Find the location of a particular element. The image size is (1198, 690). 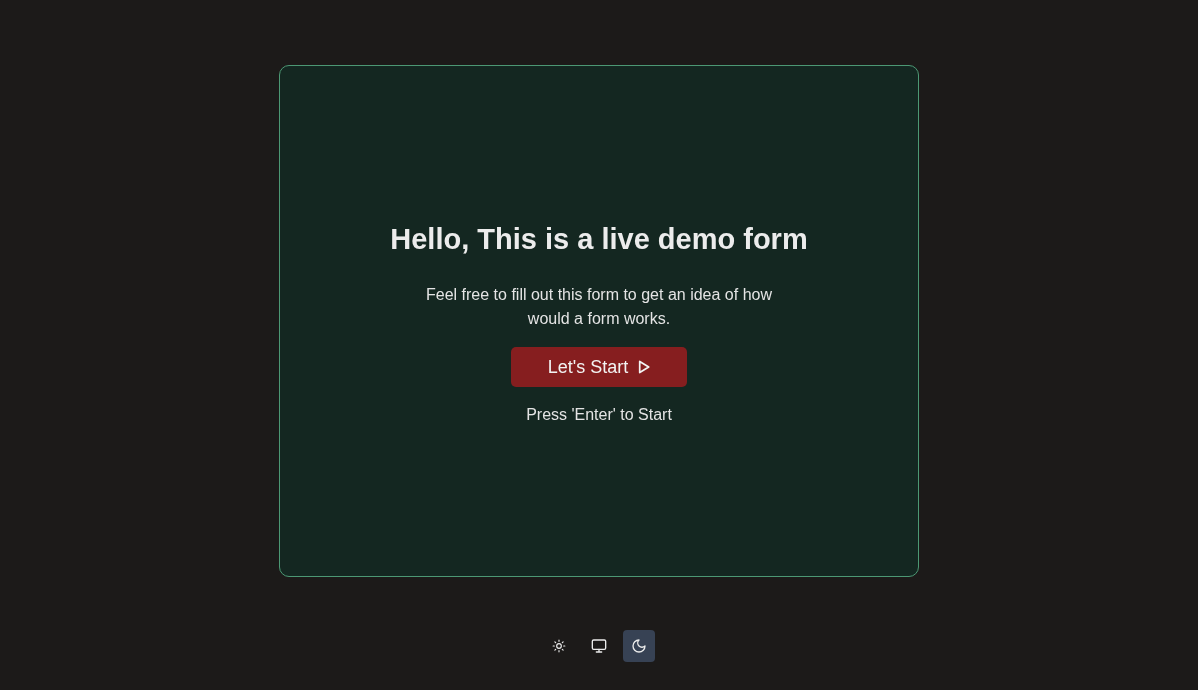

keyboard-hint: Press 'Enter' to Start is located at coordinates (599, 415).